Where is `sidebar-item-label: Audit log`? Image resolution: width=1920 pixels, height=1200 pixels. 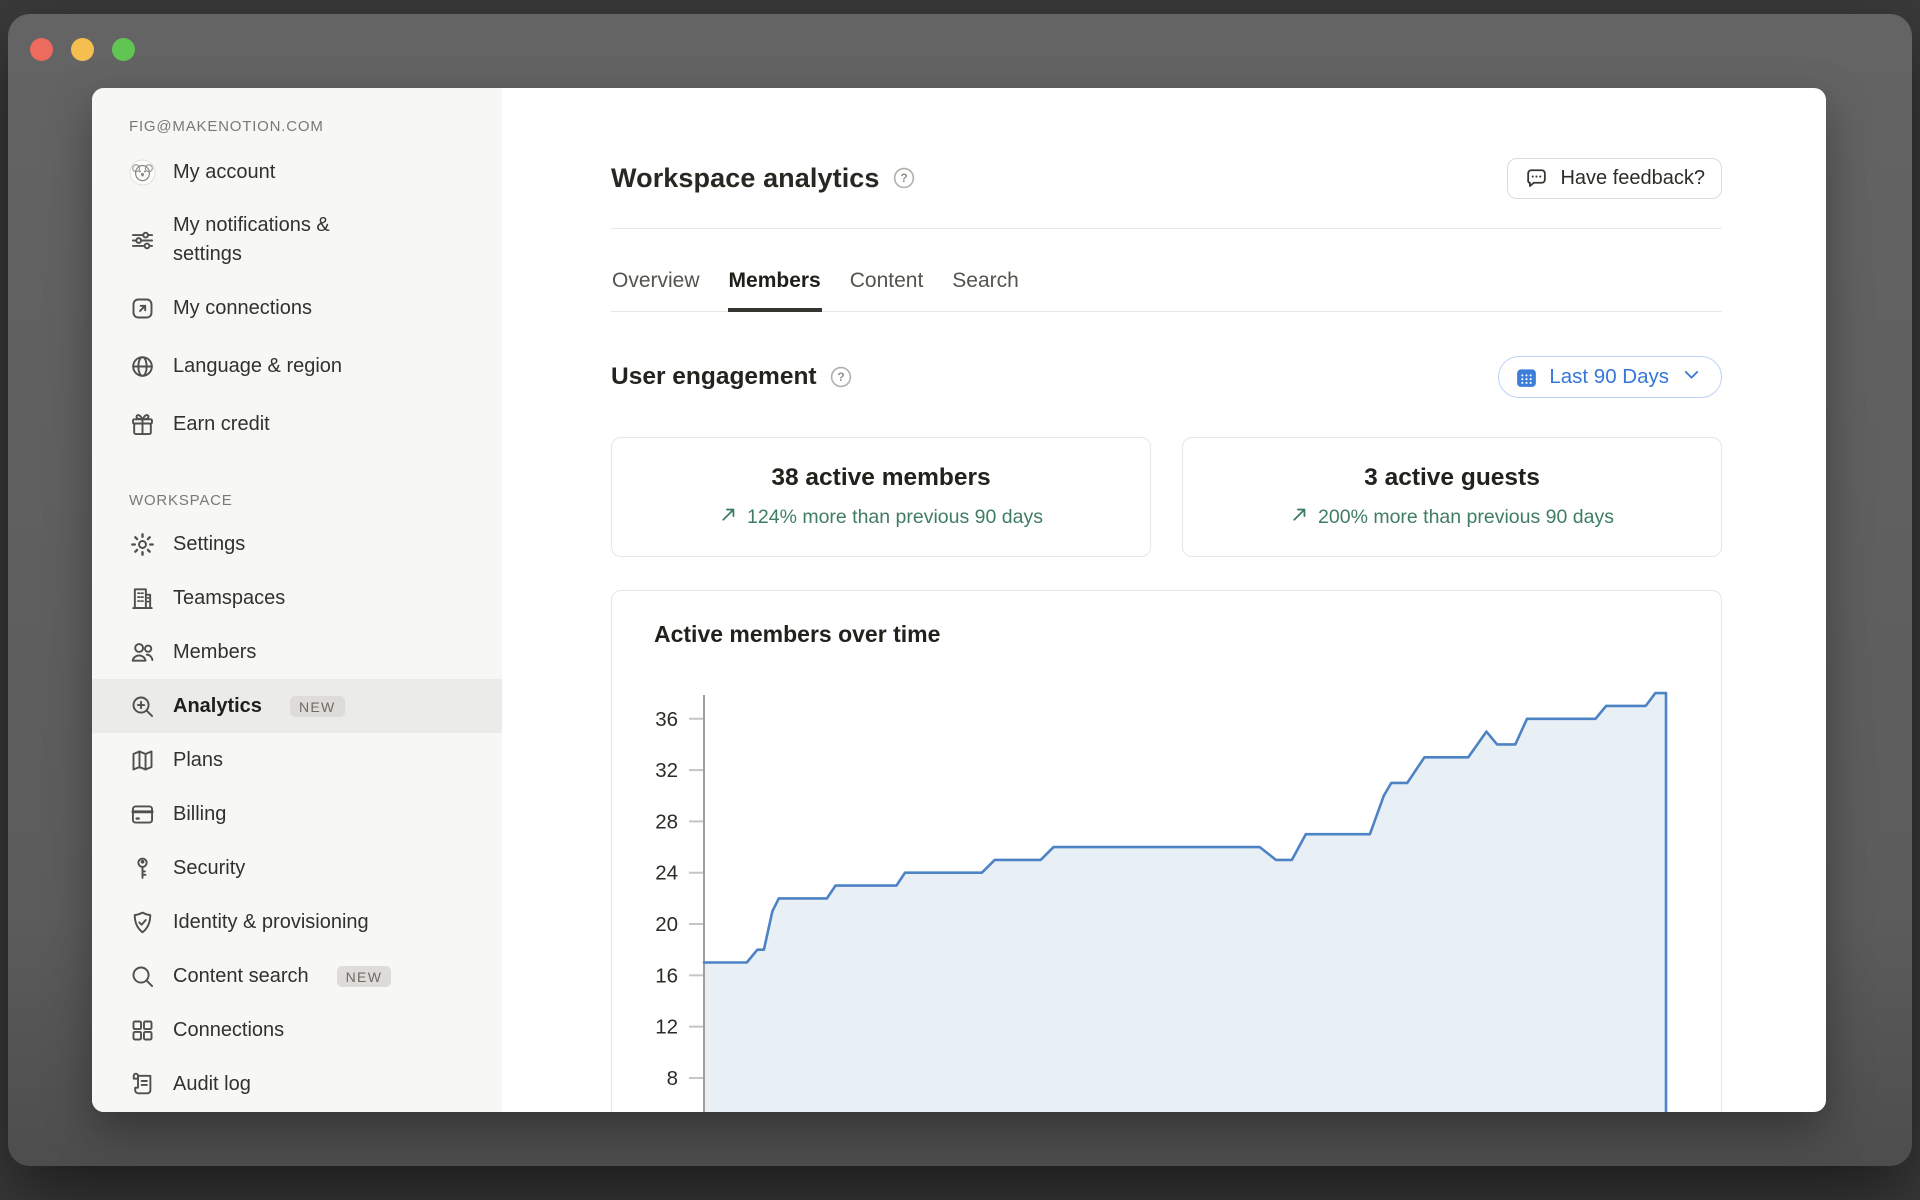 sidebar-item-label: Audit log is located at coordinates (212, 1083).